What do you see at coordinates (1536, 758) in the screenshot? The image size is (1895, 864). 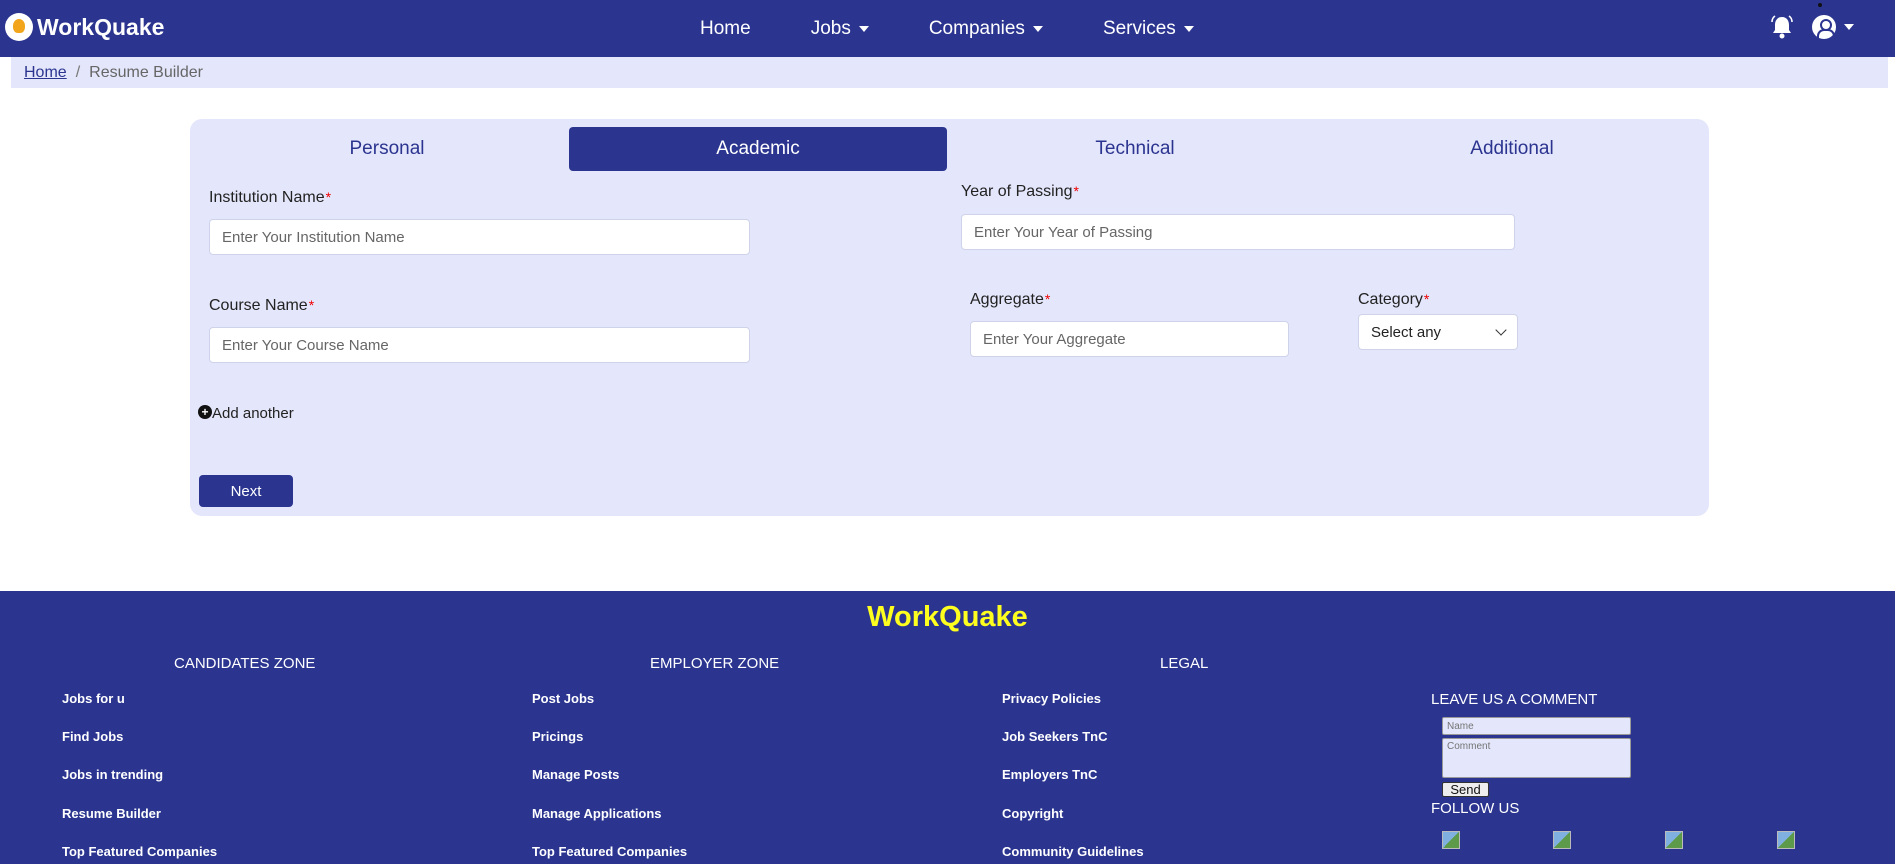 I see `comment-textarea` at bounding box center [1536, 758].